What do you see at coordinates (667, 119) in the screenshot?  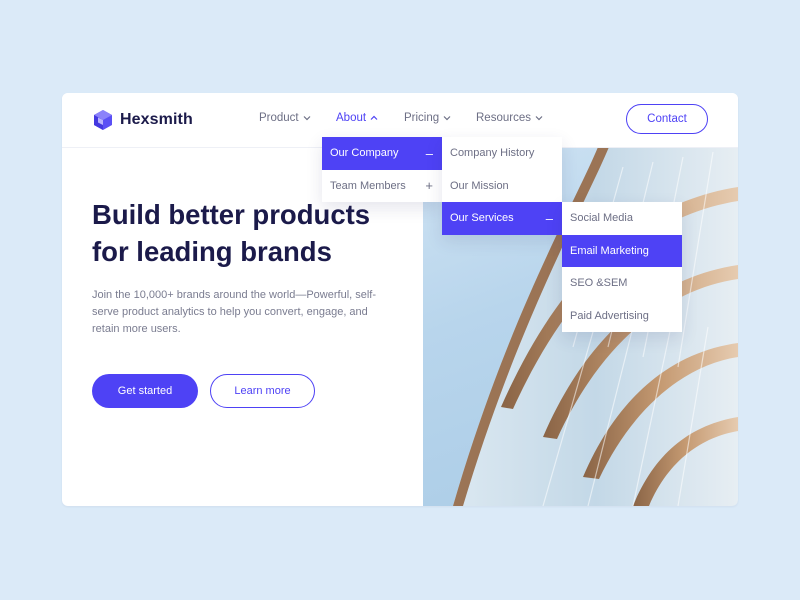 I see `contact-button: Contact` at bounding box center [667, 119].